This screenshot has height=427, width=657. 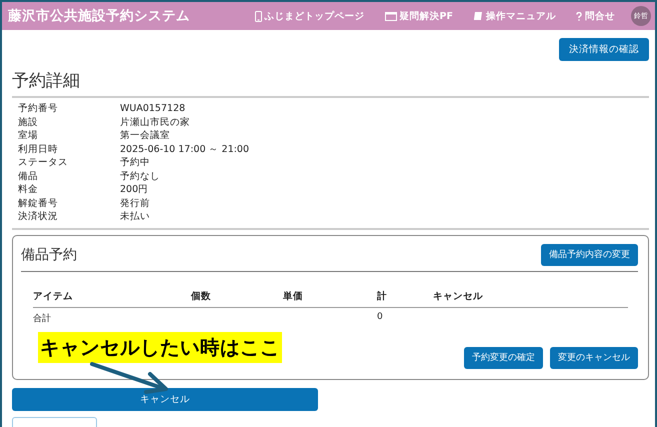 What do you see at coordinates (579, 16) in the screenshot?
I see `question-icon` at bounding box center [579, 16].